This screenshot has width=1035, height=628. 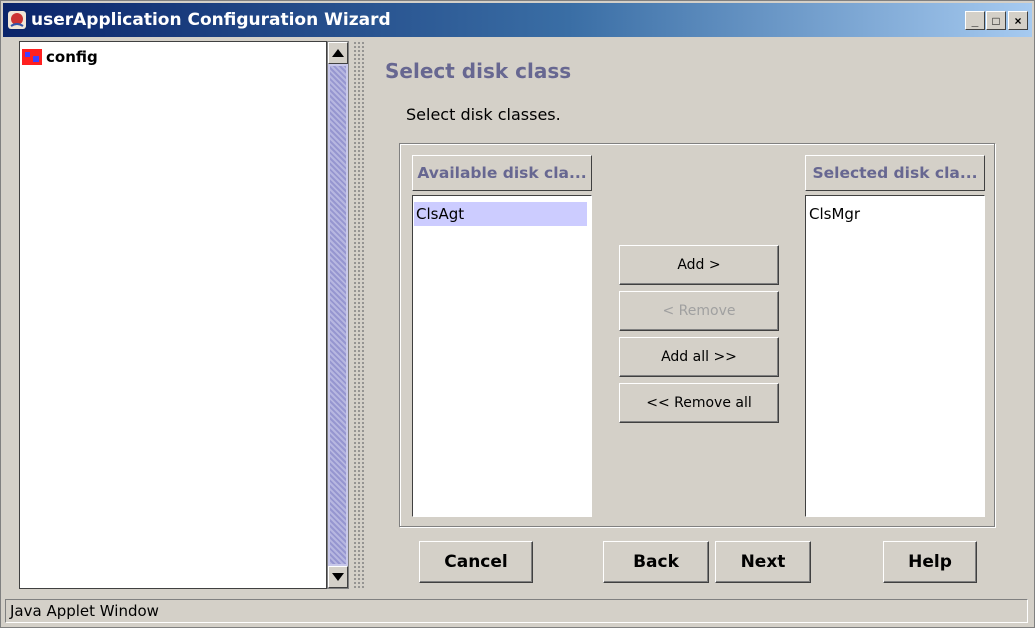 I want to click on scroll-thumb, so click(x=338, y=315).